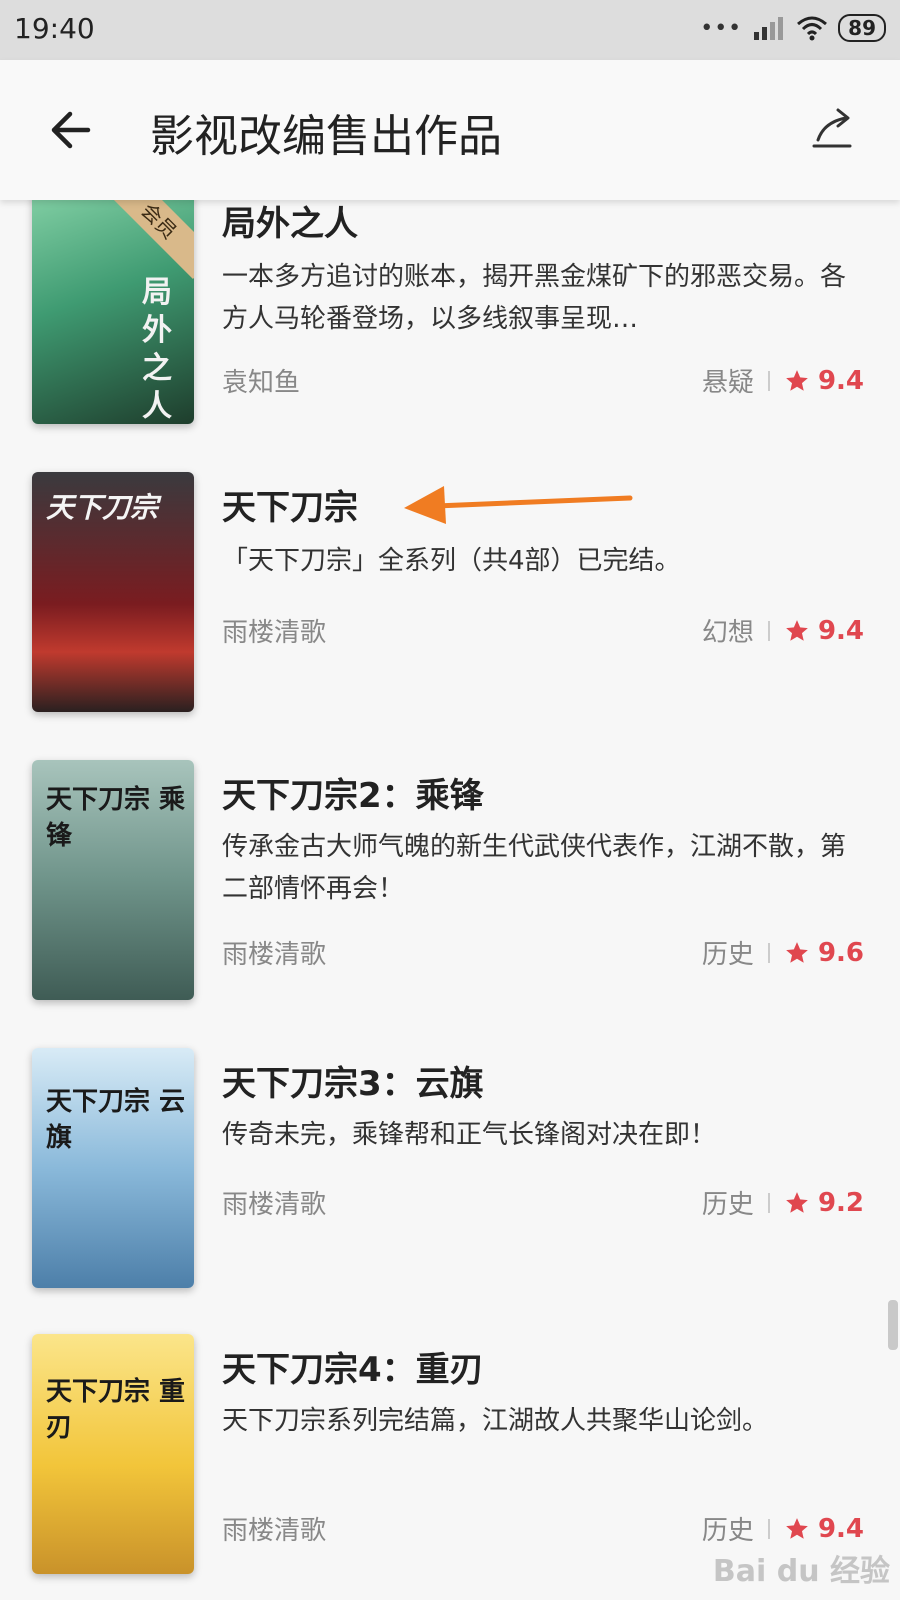 The height and width of the screenshot is (1600, 900). Describe the element at coordinates (353, 796) in the screenshot. I see `book-title: 天下刀宗2：乘锋` at that location.